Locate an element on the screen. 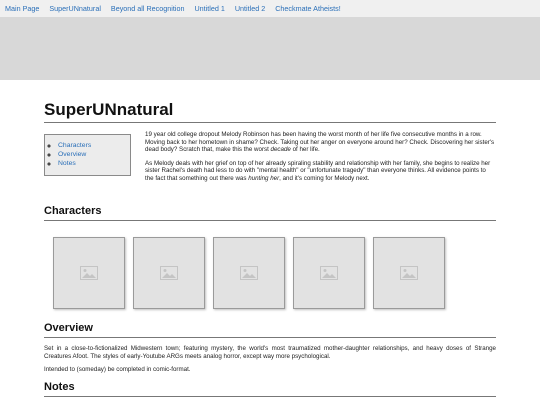  table-of-contents: Characters Overview Notes is located at coordinates (87, 155).